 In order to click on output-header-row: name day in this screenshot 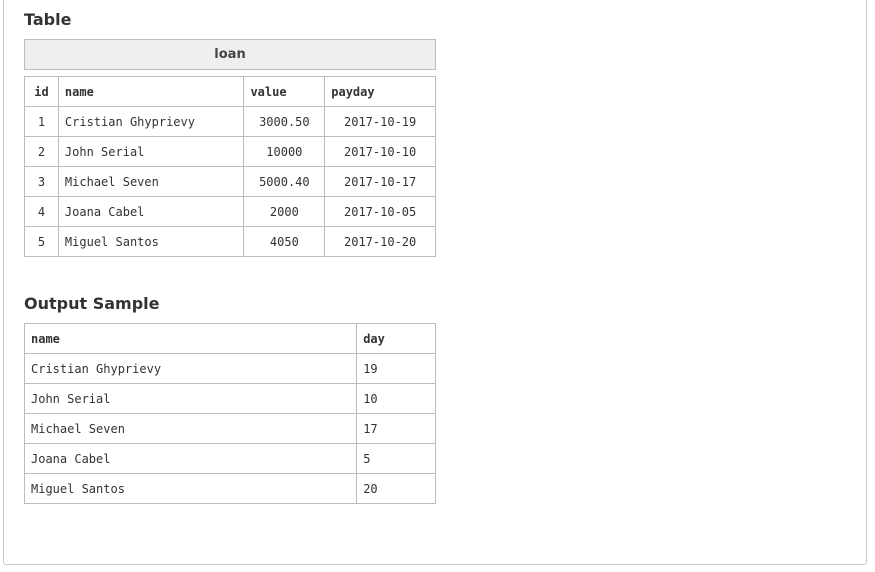, I will do `click(229, 338)`.